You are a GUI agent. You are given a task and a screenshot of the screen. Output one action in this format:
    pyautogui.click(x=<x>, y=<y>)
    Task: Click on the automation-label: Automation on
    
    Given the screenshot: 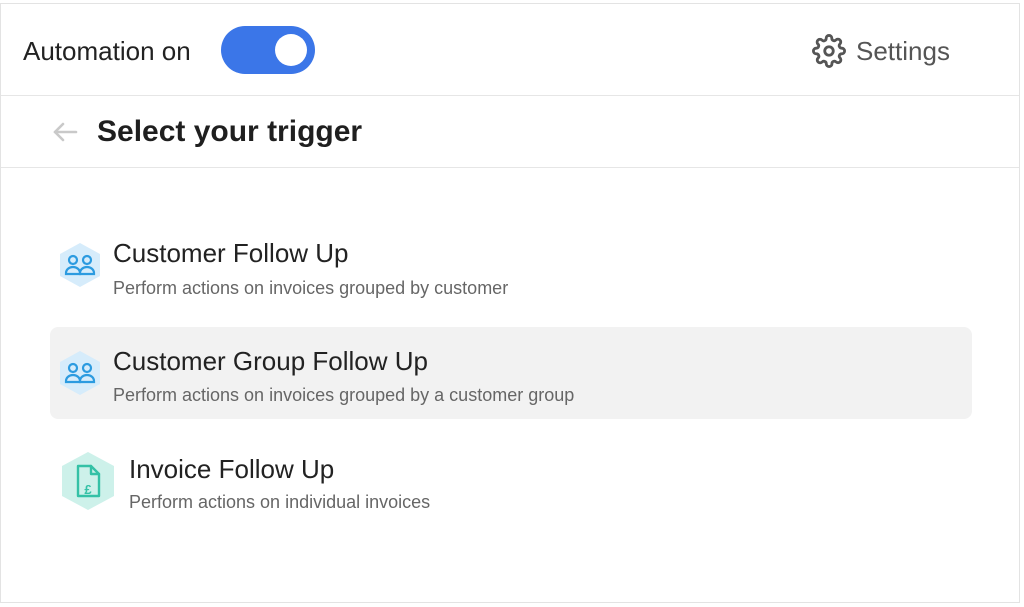 What is the action you would take?
    pyautogui.click(x=107, y=51)
    